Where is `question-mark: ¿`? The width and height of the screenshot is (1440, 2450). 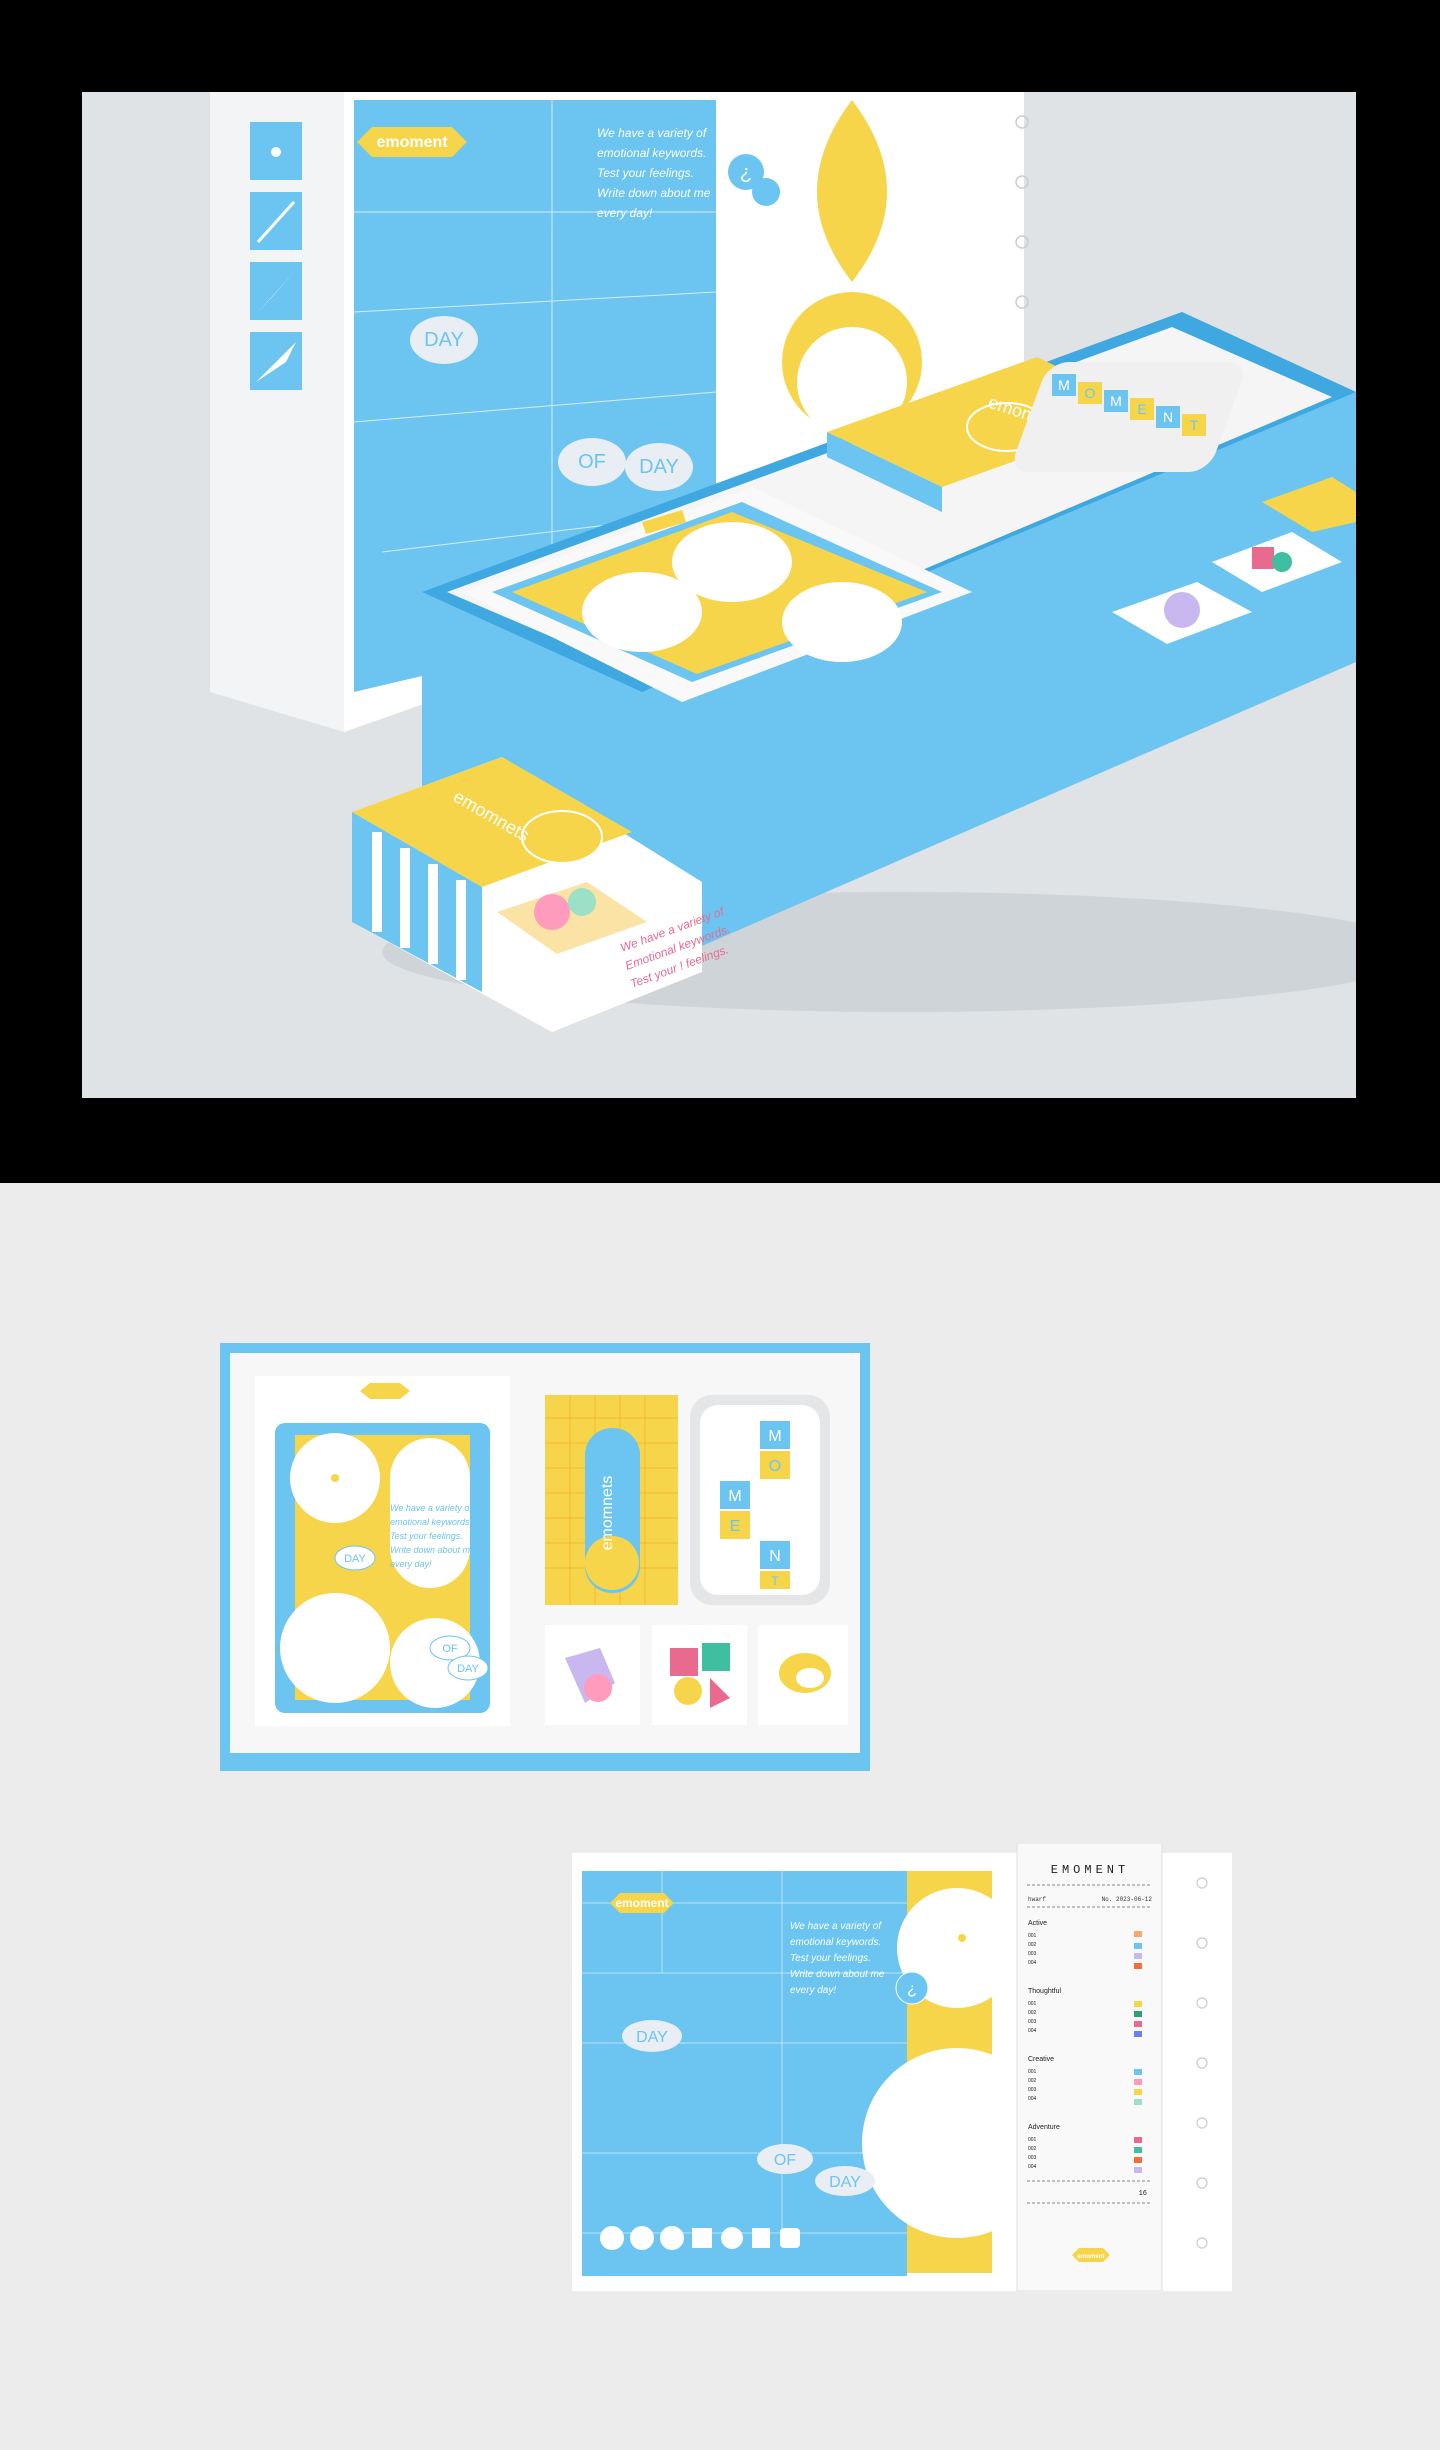
question-mark: ¿ is located at coordinates (746, 173).